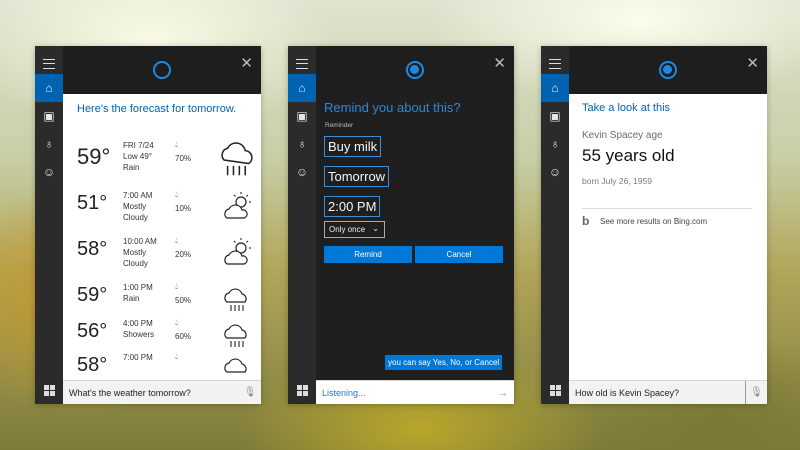 The image size is (800, 450). I want to click on precip-percent: 50%, so click(183, 300).